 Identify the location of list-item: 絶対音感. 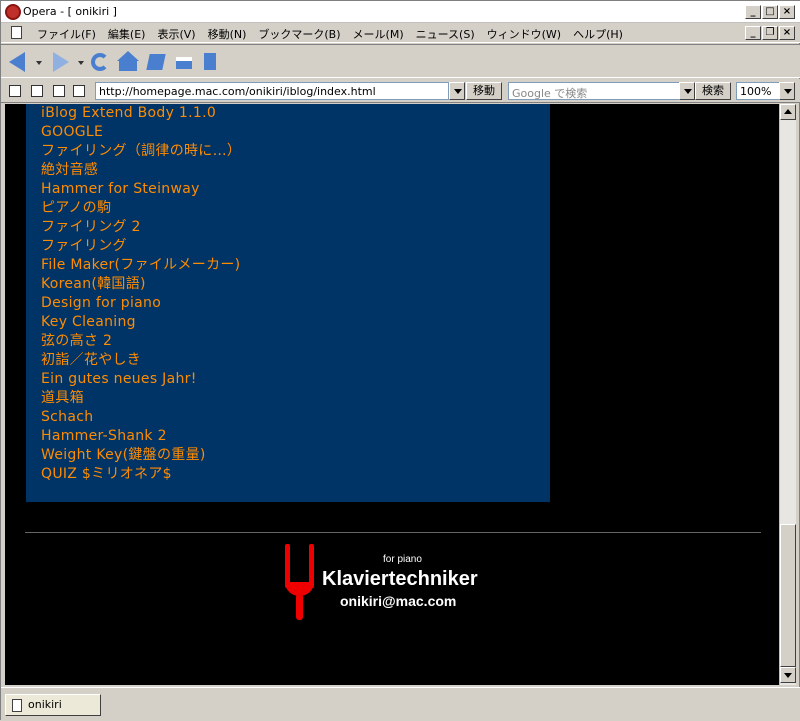
(295, 170).